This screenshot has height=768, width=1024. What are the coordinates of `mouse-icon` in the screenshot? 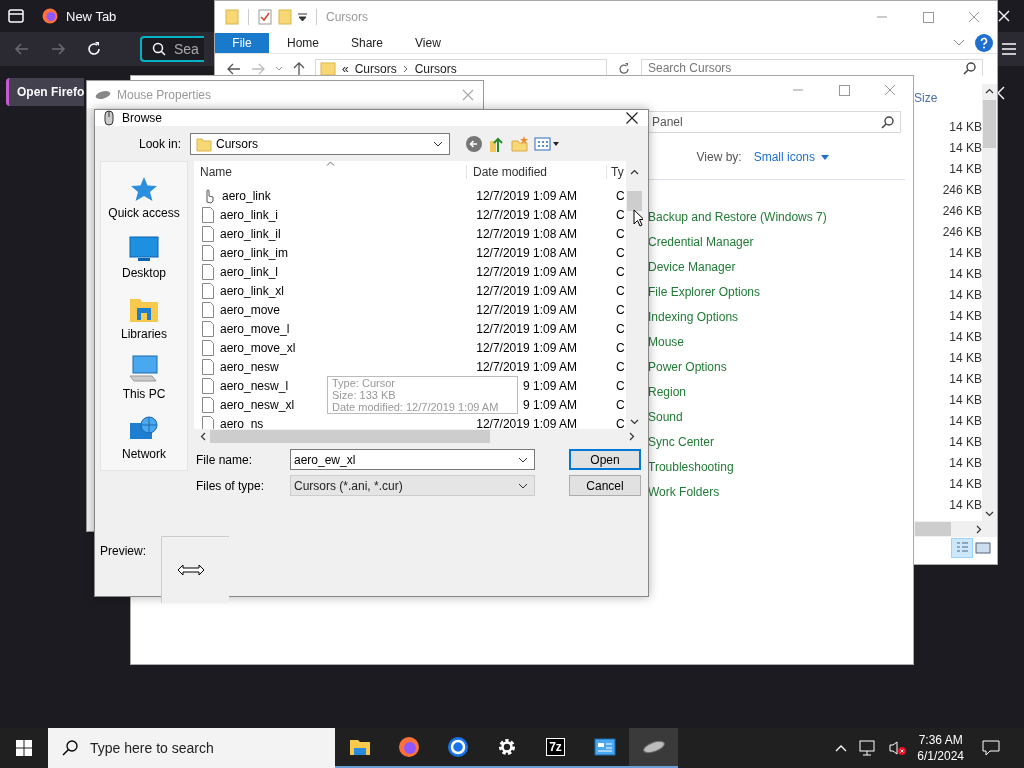 It's located at (653, 747).